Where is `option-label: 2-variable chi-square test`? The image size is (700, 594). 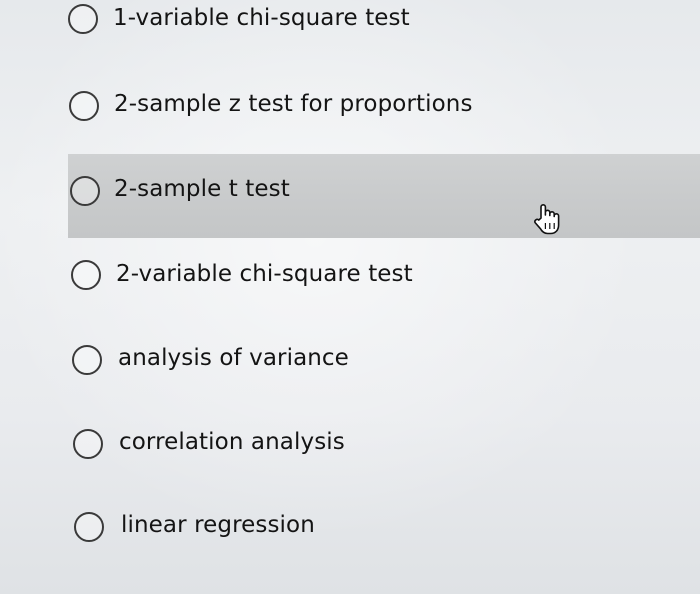
option-label: 2-variable chi-square test is located at coordinates (264, 274).